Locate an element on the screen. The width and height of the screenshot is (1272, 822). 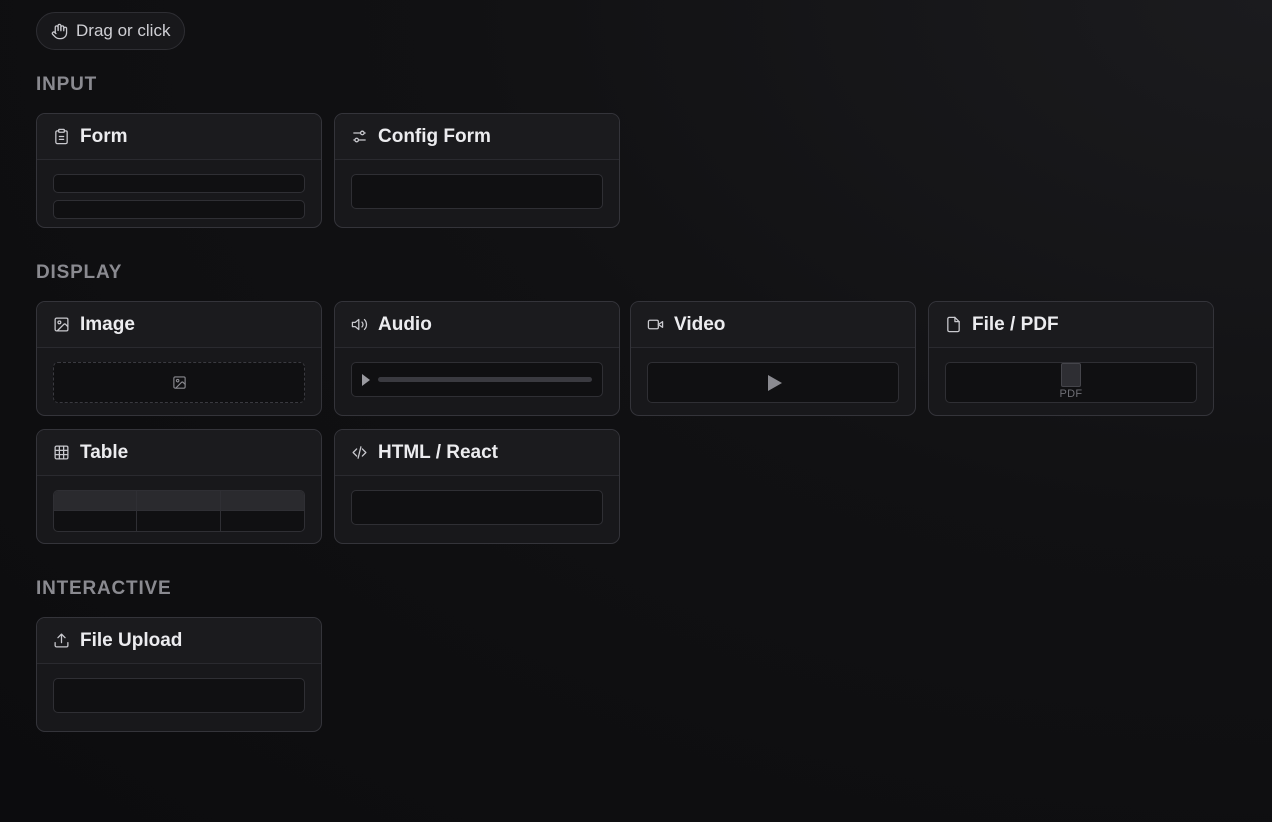
card-header: File Upload is located at coordinates (179, 641).